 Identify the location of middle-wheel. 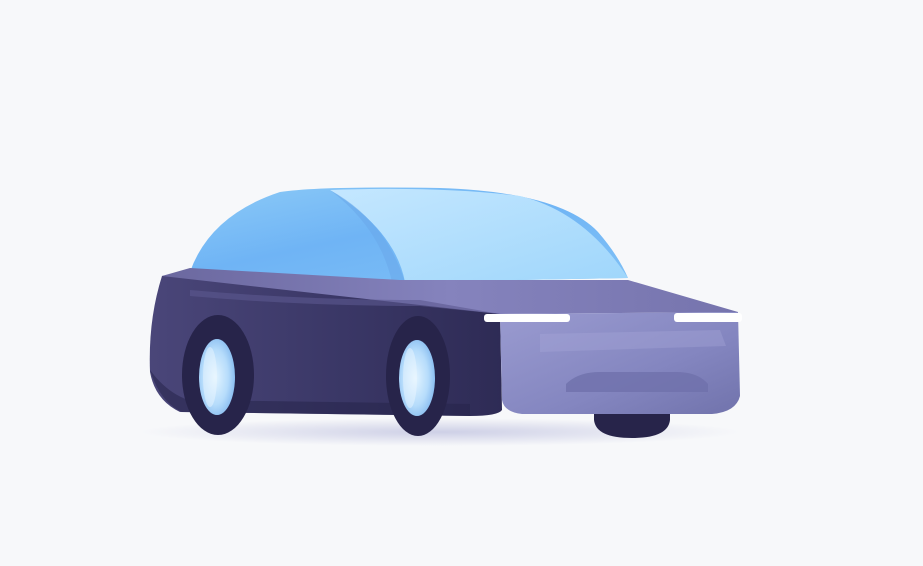
(418, 376).